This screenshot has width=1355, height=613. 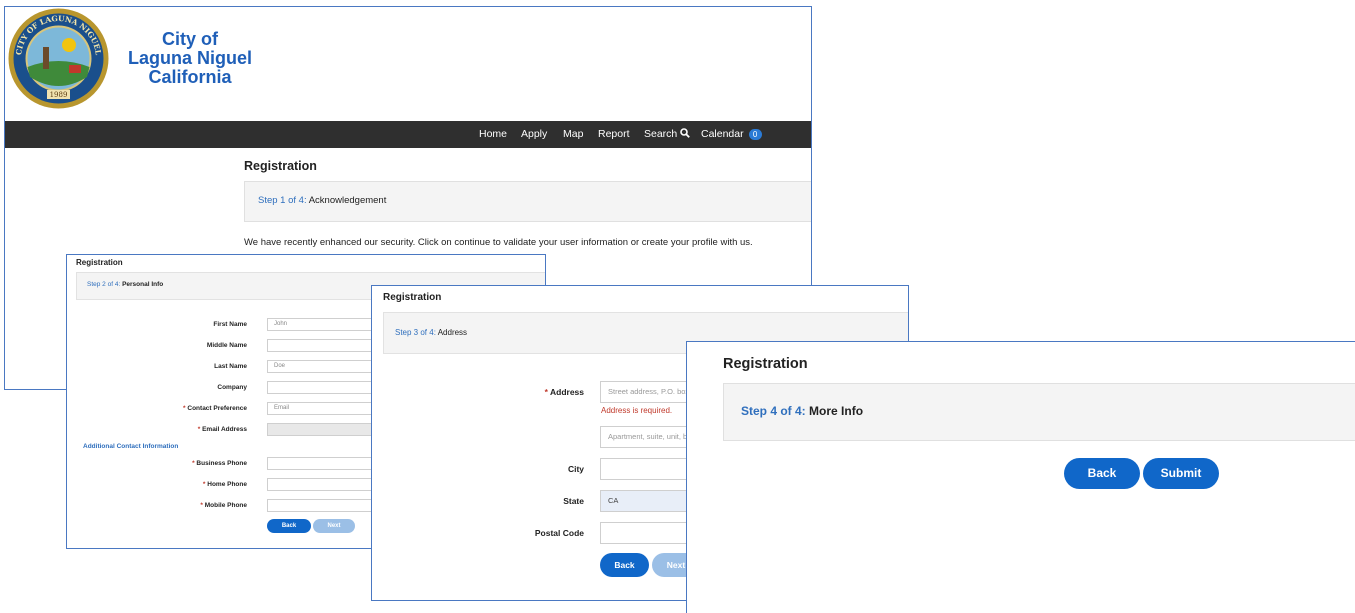 I want to click on last-name-label: Last Name, so click(x=230, y=366).